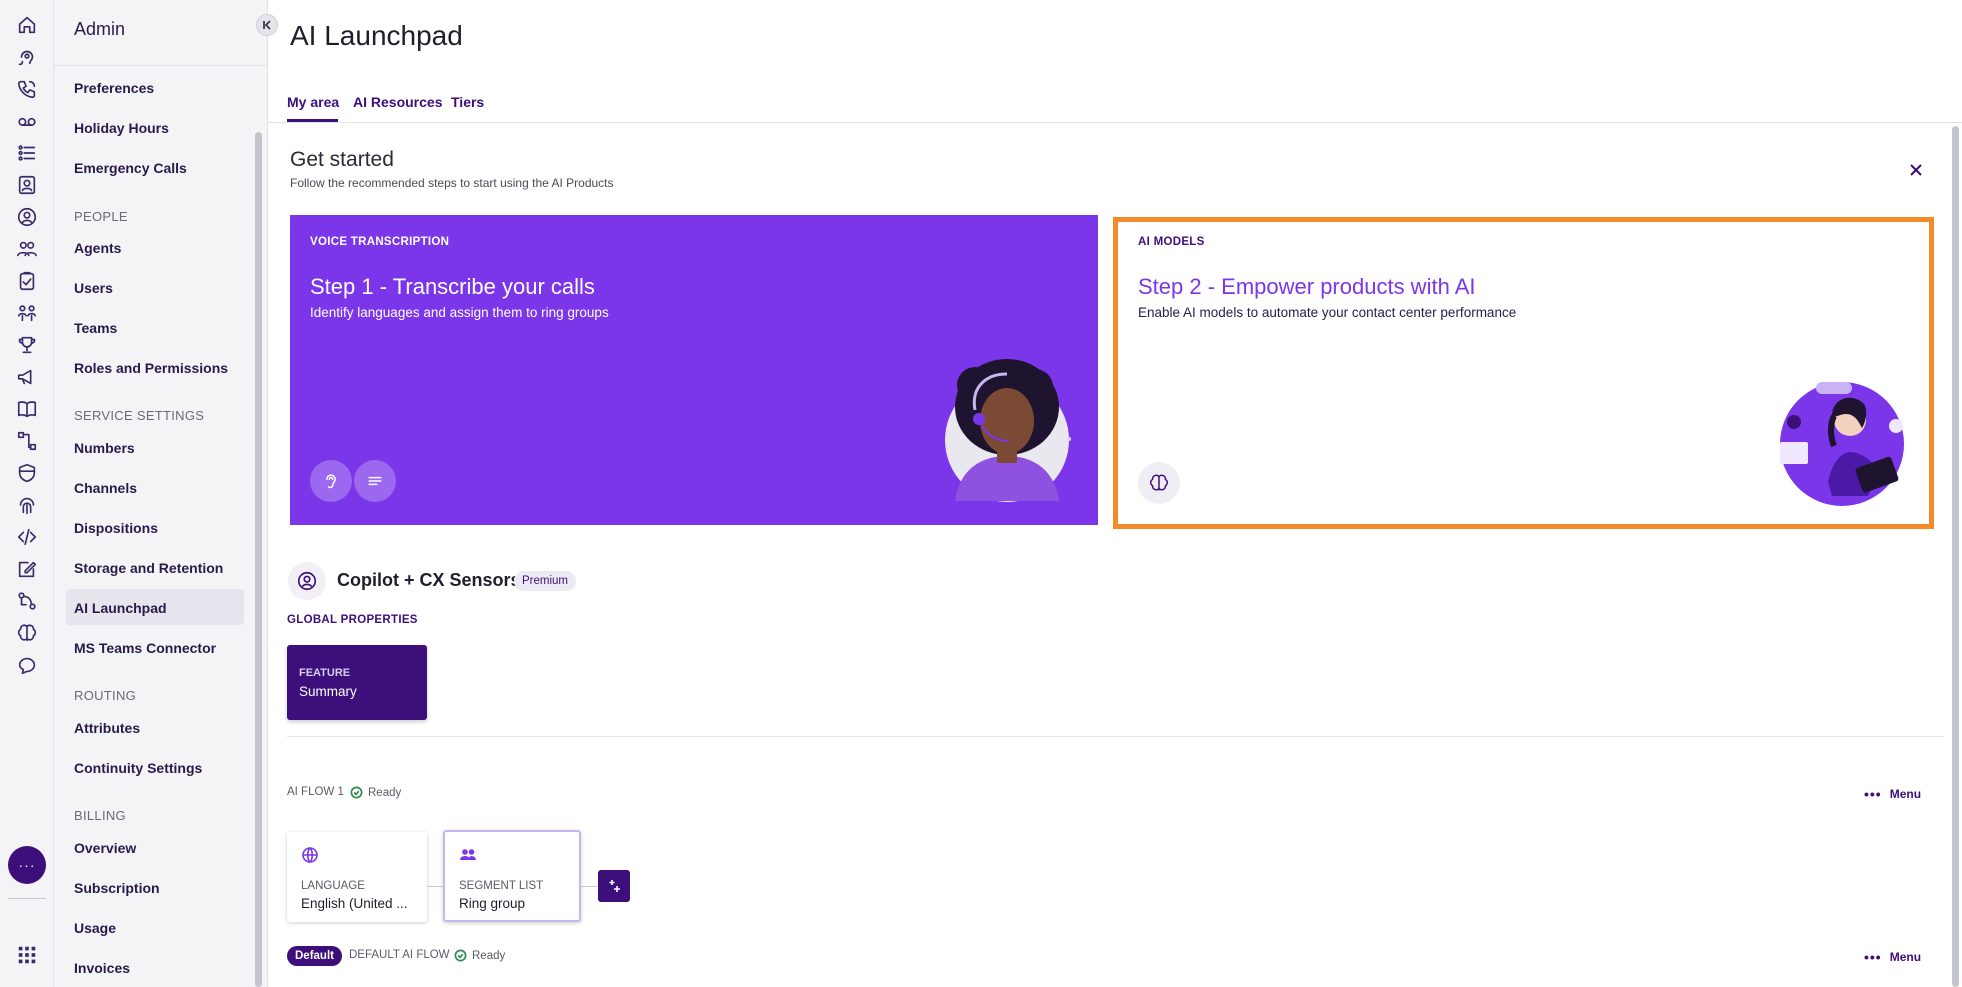 The image size is (1962, 987). Describe the element at coordinates (120, 608) in the screenshot. I see `sidebar-item-ai-launchpad: AI Launchpad` at that location.